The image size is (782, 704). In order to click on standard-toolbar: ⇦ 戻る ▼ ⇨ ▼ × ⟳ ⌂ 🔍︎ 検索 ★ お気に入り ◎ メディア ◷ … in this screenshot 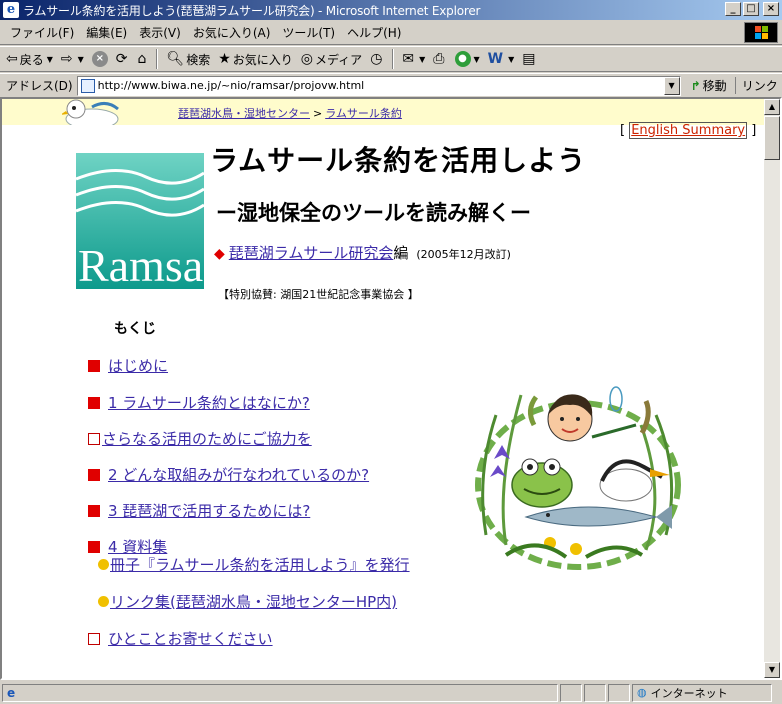, I will do `click(391, 59)`.